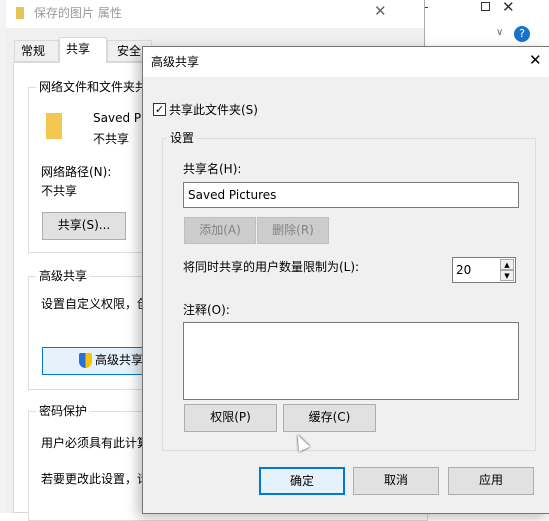 Image resolution: width=549 pixels, height=521 pixels. What do you see at coordinates (346, 62) in the screenshot?
I see `dialog-title-bar: 高级共享 ✕` at bounding box center [346, 62].